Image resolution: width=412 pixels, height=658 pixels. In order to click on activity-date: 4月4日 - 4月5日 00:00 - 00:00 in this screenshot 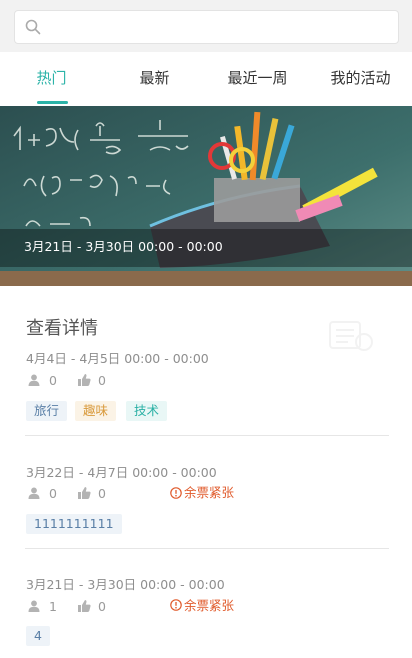, I will do `click(117, 358)`.